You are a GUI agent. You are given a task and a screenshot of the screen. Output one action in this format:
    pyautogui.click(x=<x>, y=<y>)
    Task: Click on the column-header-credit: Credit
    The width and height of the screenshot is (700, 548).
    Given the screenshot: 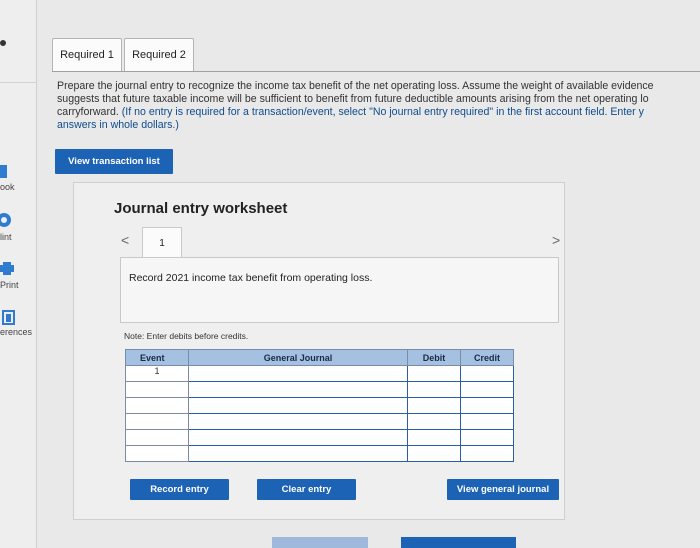 What is the action you would take?
    pyautogui.click(x=487, y=357)
    